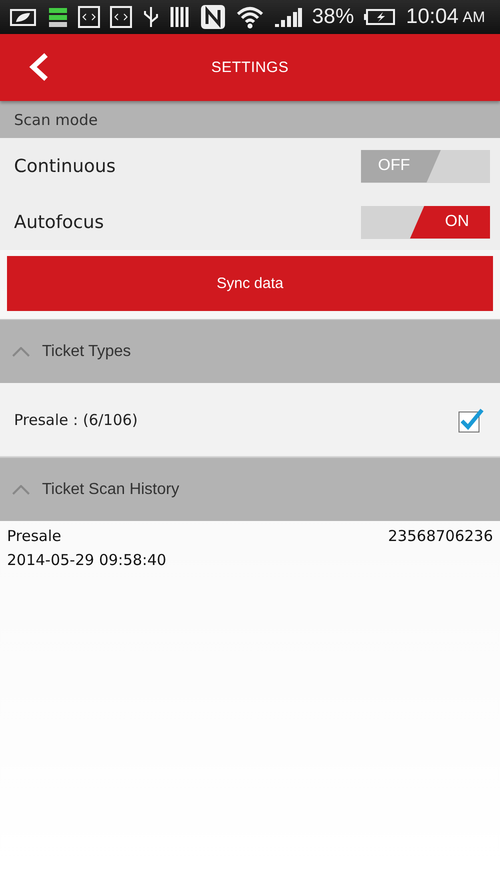 This screenshot has height=889, width=500. Describe the element at coordinates (87, 560) in the screenshot. I see `scan-time: 2014-05-29 09:58:40` at that location.